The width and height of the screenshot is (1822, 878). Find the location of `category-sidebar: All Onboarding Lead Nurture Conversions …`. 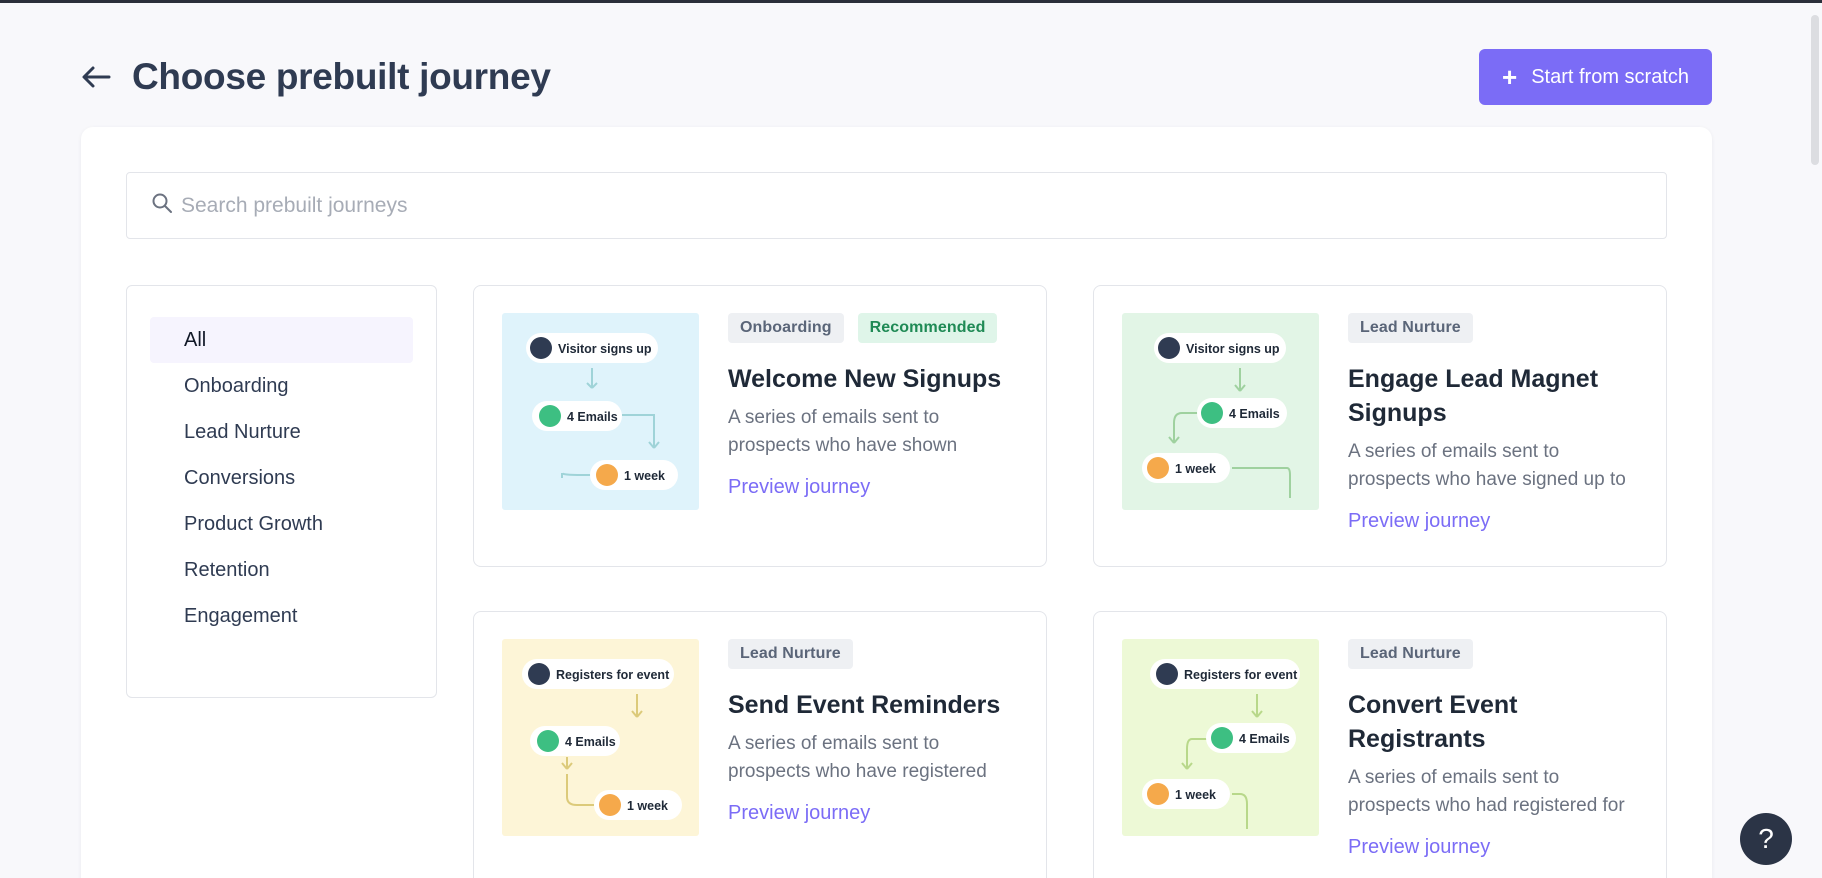

category-sidebar: All Onboarding Lead Nurture Conversions … is located at coordinates (281, 491).